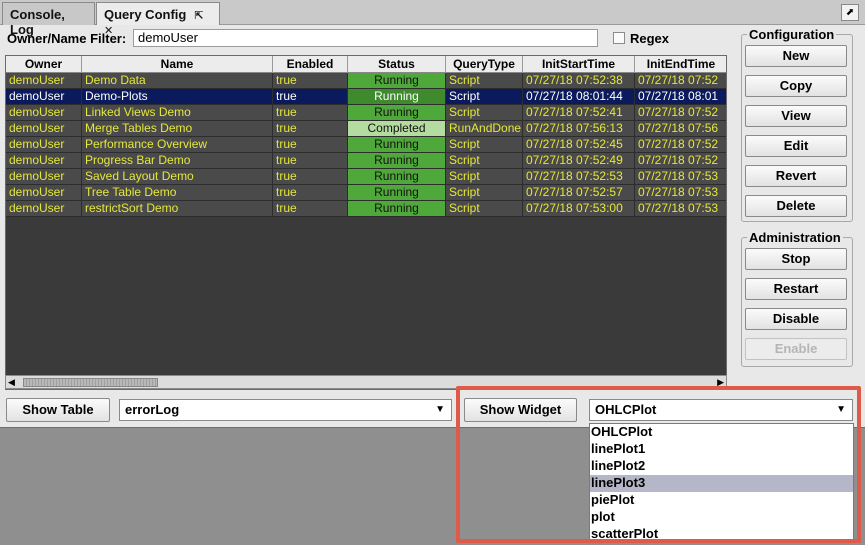 The image size is (865, 545). I want to click on stop-button: Stop, so click(796, 259).